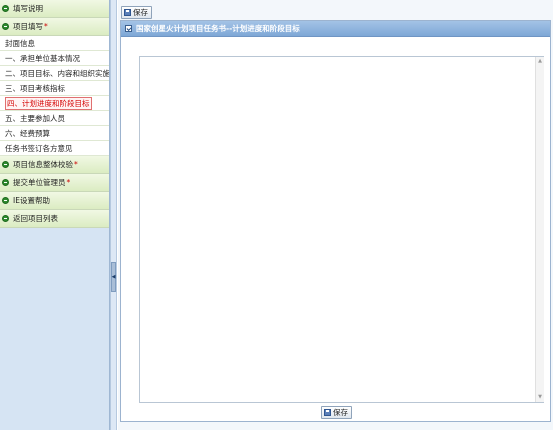 The height and width of the screenshot is (430, 553). Describe the element at coordinates (113, 277) in the screenshot. I see `collapse-handle-icon: ◀` at that location.